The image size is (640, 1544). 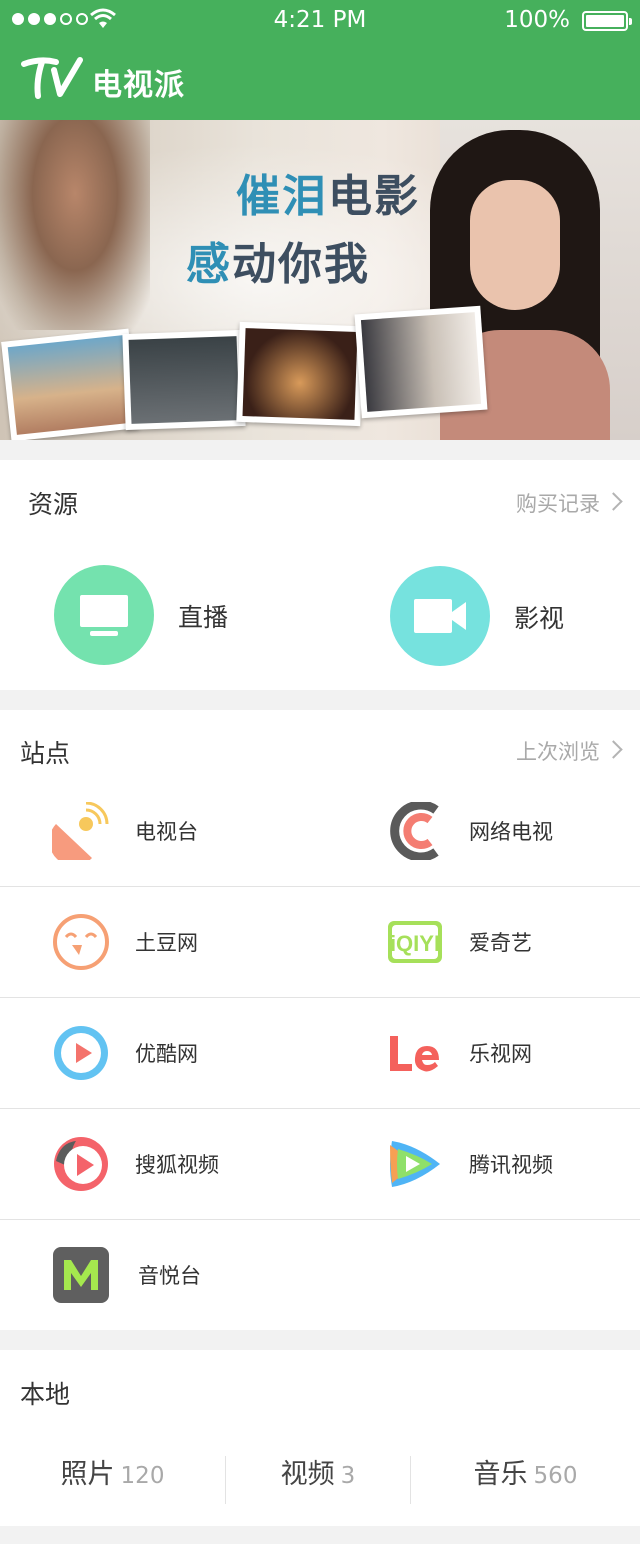 I want to click on site-row: 电视台 网络电视, so click(x=320, y=831).